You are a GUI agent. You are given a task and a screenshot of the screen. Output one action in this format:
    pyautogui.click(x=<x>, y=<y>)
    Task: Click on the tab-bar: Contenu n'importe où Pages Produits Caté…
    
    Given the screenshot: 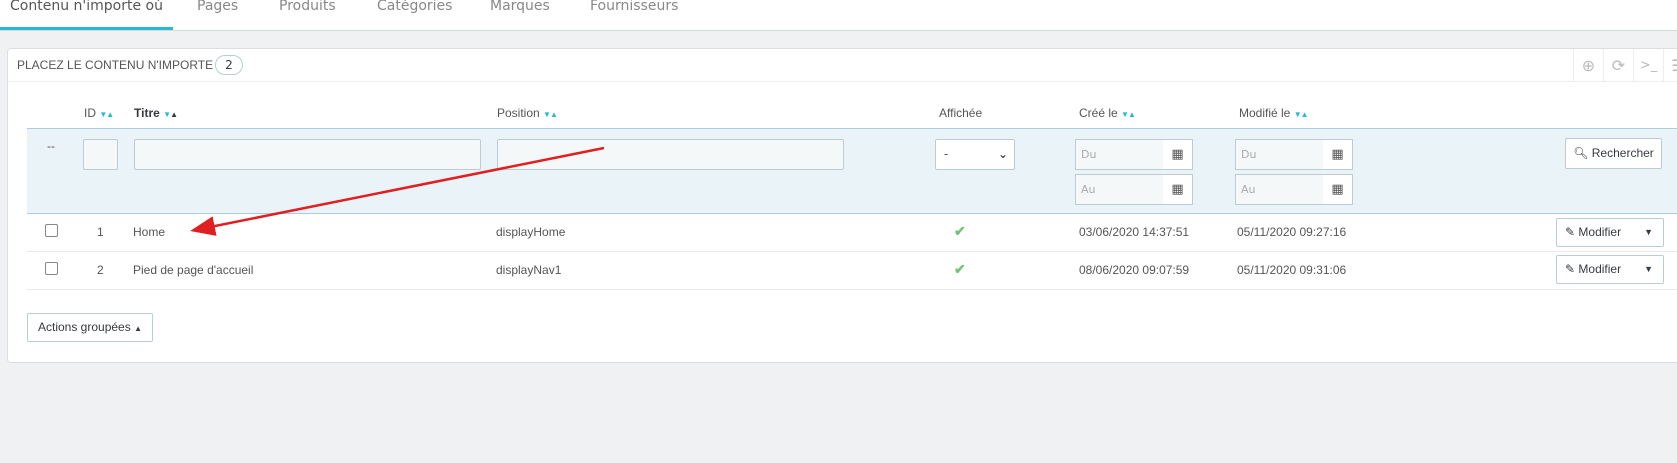 What is the action you would take?
    pyautogui.click(x=838, y=15)
    